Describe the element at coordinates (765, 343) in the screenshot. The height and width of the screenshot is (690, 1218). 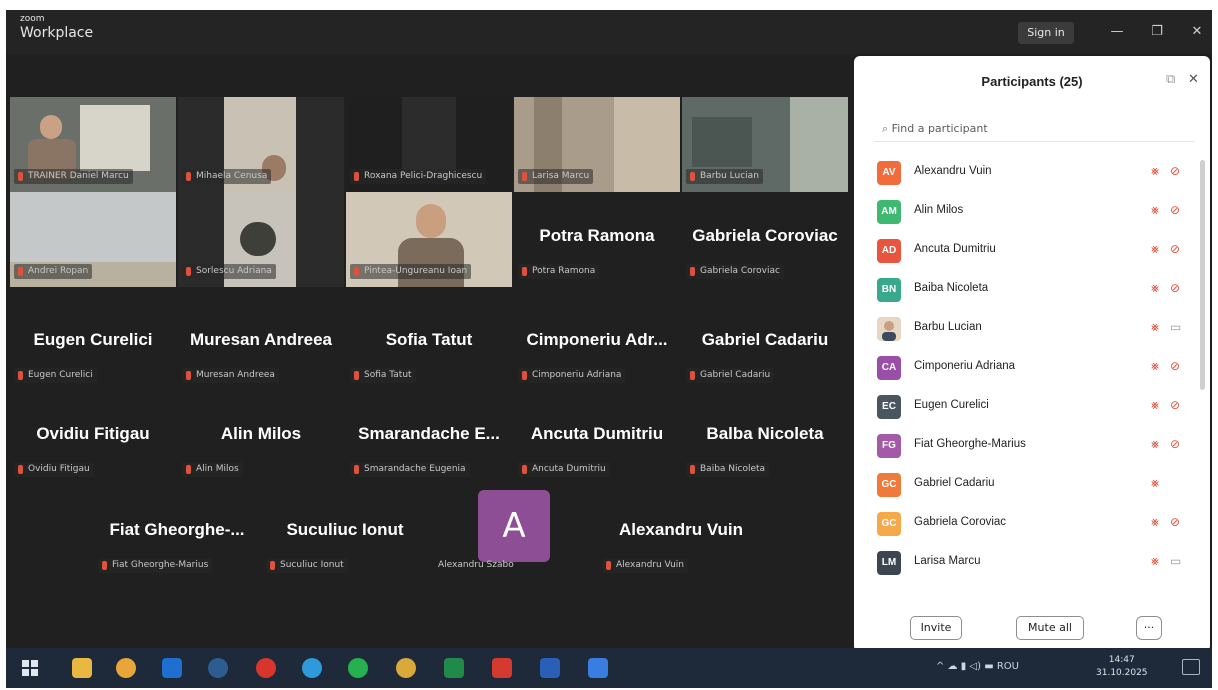
I see `participant-tile: Gabriel Cadariu Gabriel Cadariu` at that location.